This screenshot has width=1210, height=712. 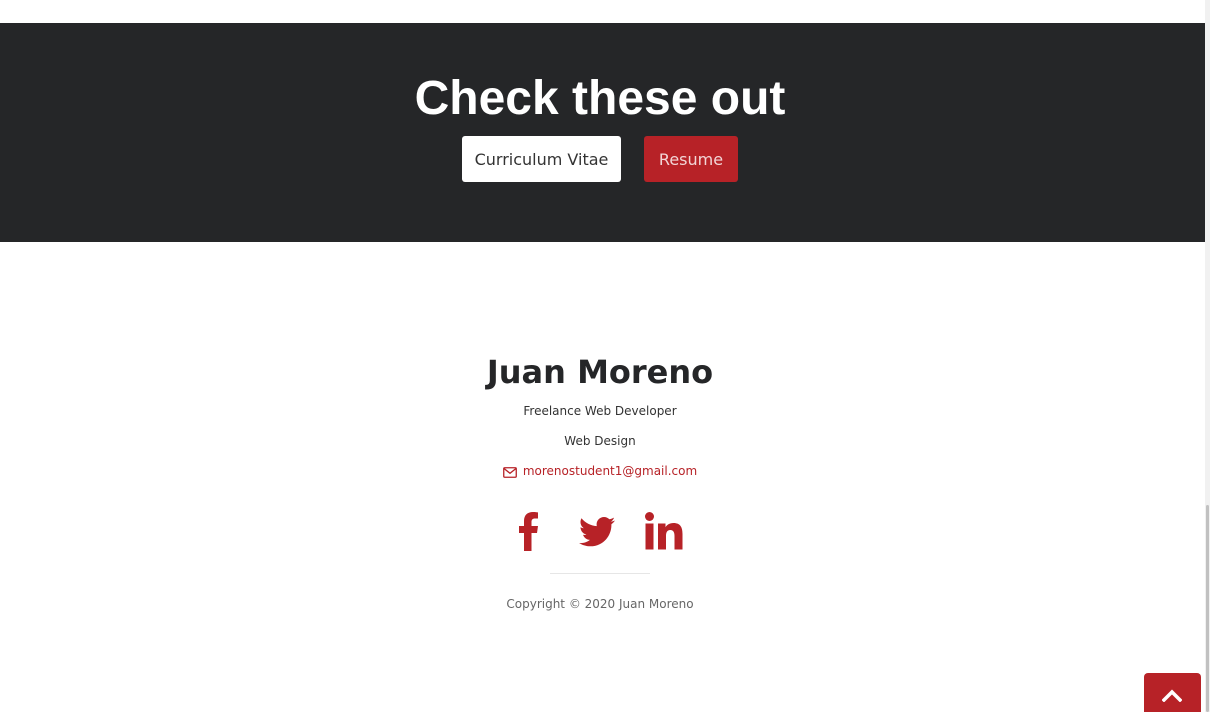 What do you see at coordinates (530, 531) in the screenshot?
I see `facebook-icon` at bounding box center [530, 531].